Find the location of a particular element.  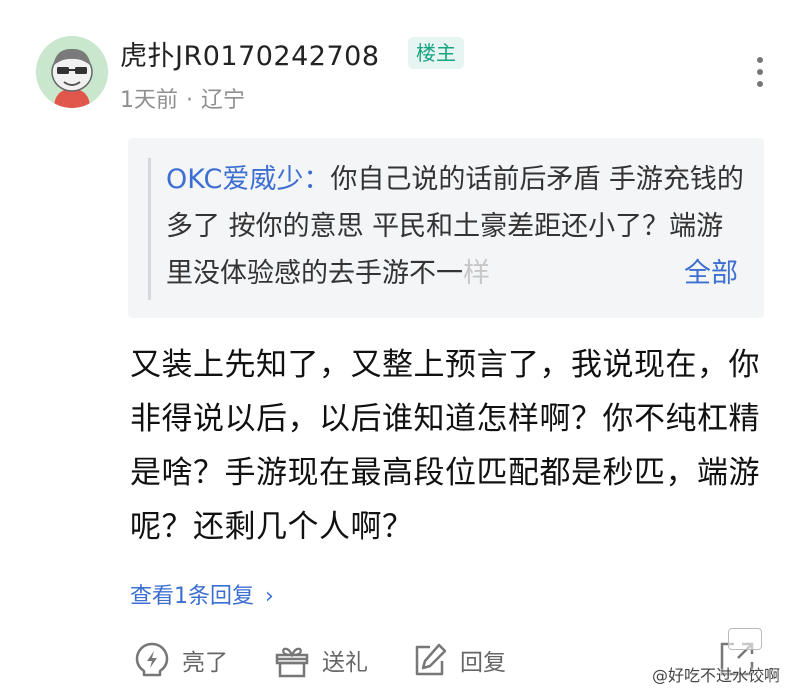

expand-quote-link: 全部 is located at coordinates (708, 273).